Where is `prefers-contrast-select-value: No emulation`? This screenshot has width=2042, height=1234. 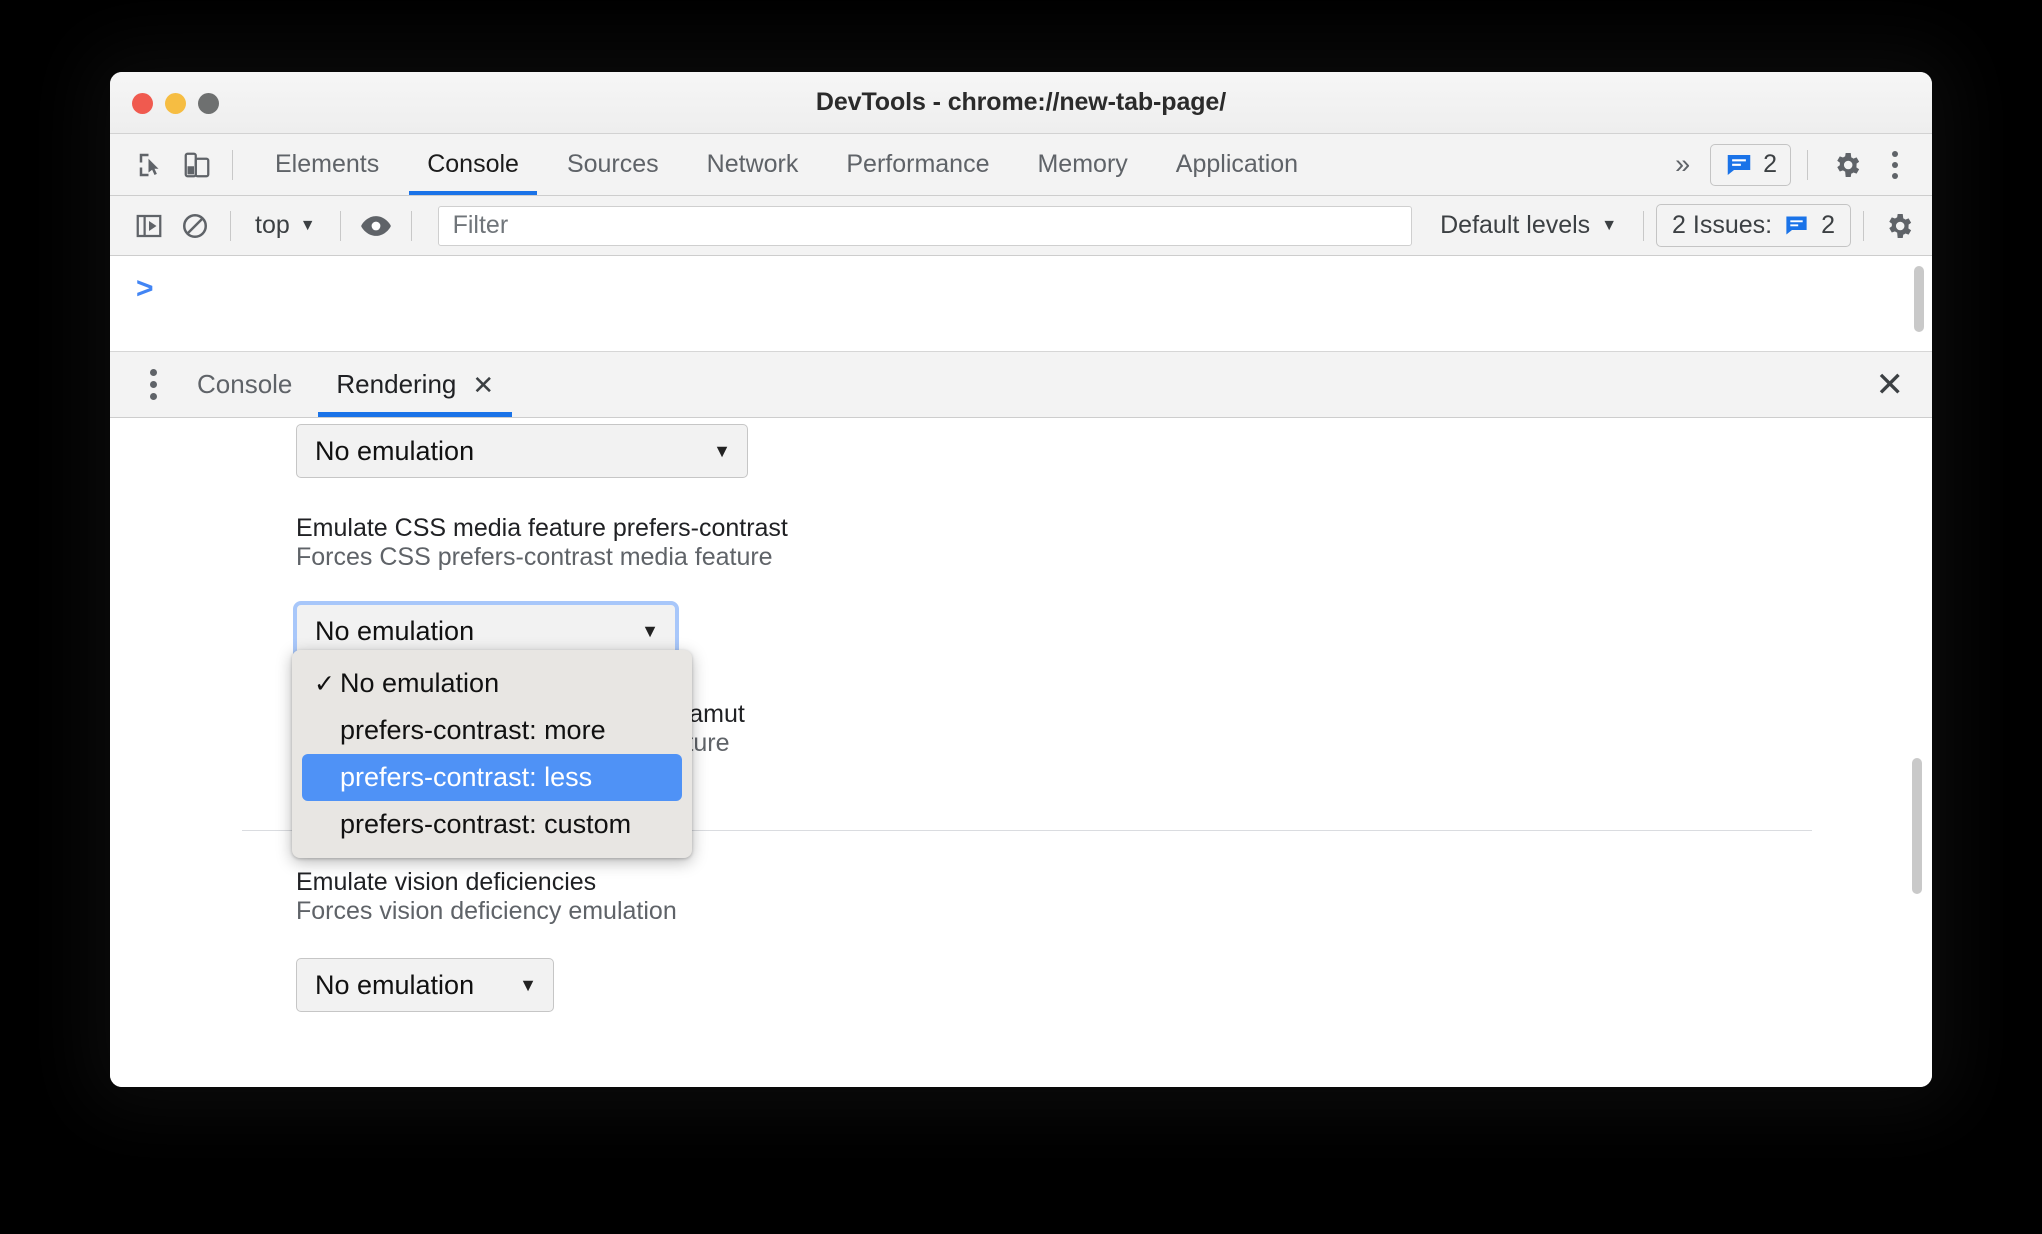
prefers-contrast-select-value: No emulation is located at coordinates (395, 630).